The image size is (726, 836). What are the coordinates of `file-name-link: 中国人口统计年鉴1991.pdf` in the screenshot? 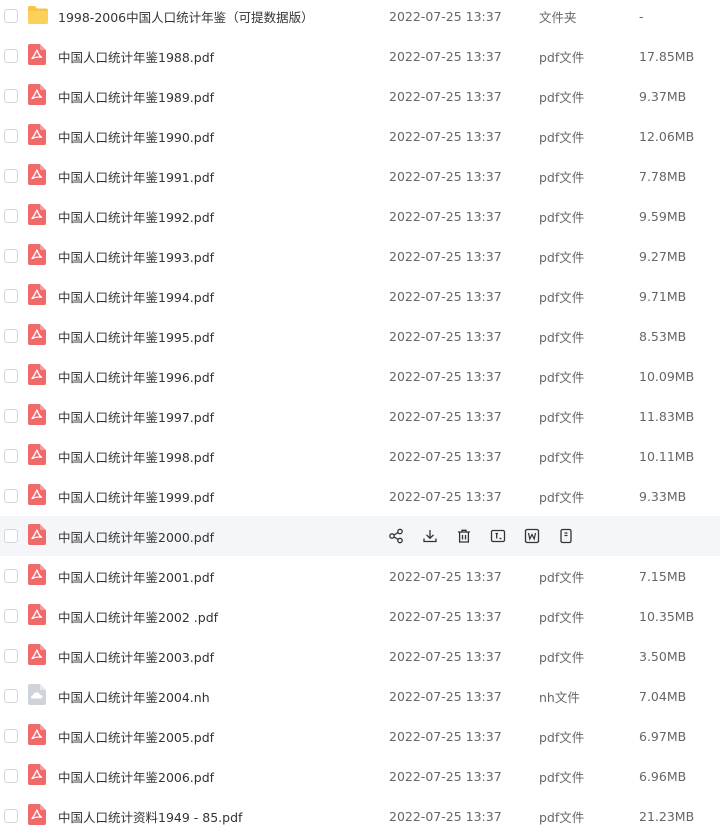 It's located at (136, 176).